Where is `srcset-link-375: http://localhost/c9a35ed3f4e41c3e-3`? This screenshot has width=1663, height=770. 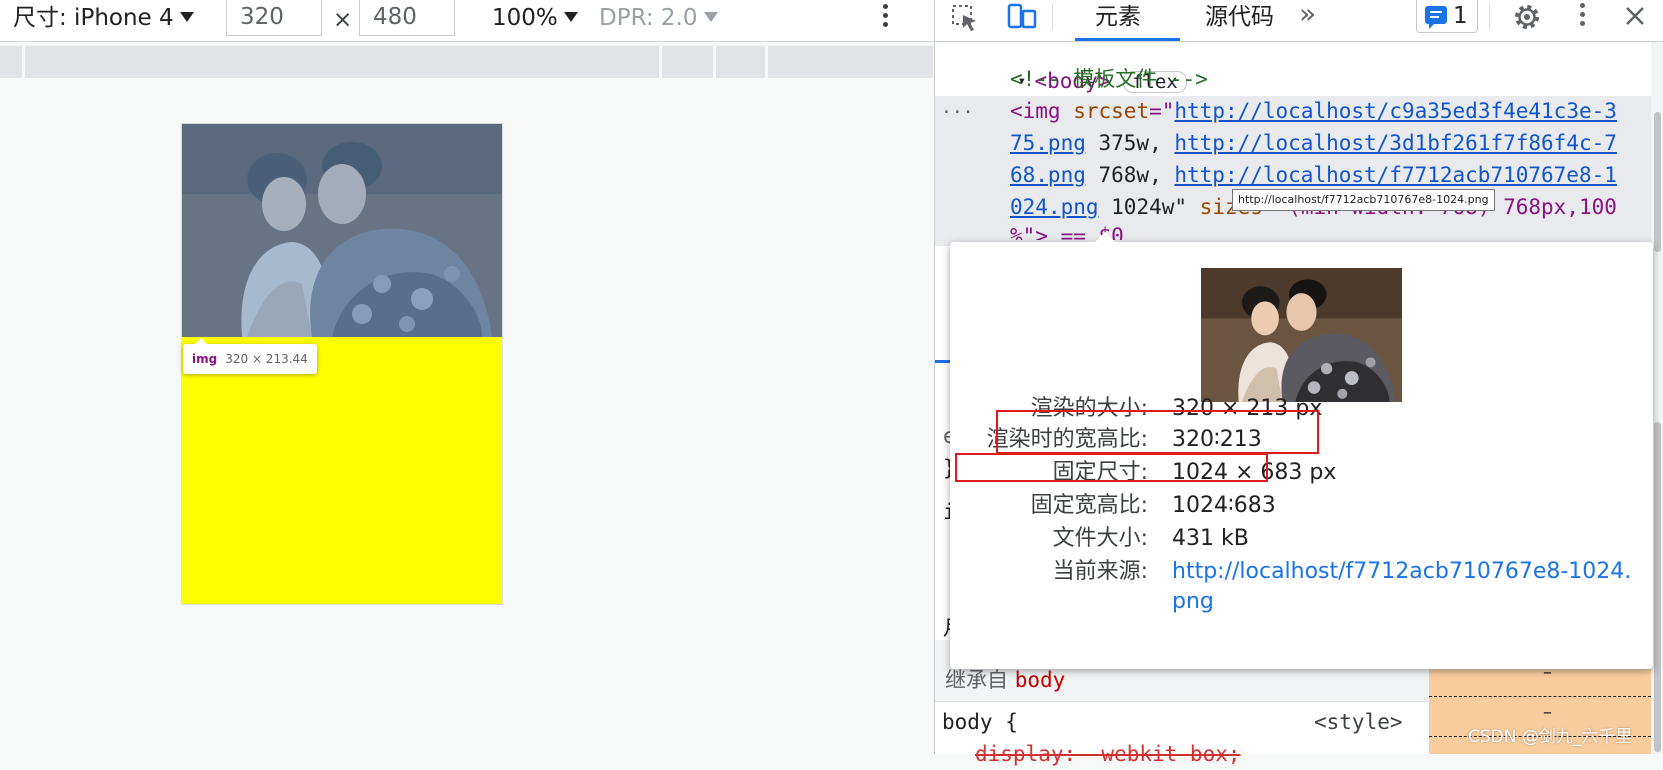
srcset-link-375: http://localhost/c9a35ed3f4e41c3e-3 is located at coordinates (1395, 111).